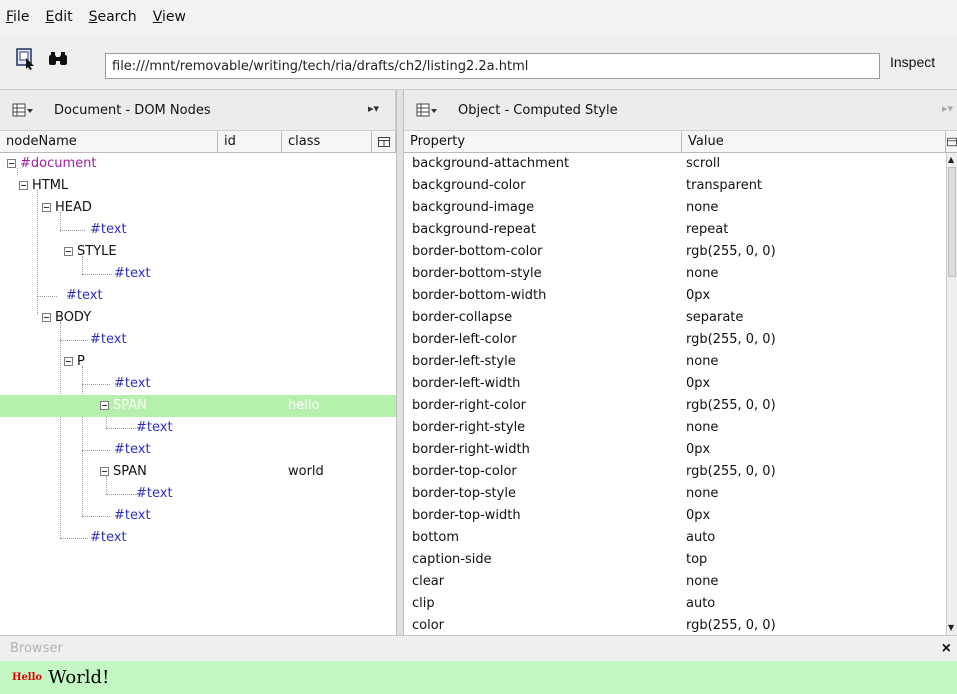 The image size is (957, 694). Describe the element at coordinates (675, 296) in the screenshot. I see `style-row: border-bottom-width 0px` at that location.